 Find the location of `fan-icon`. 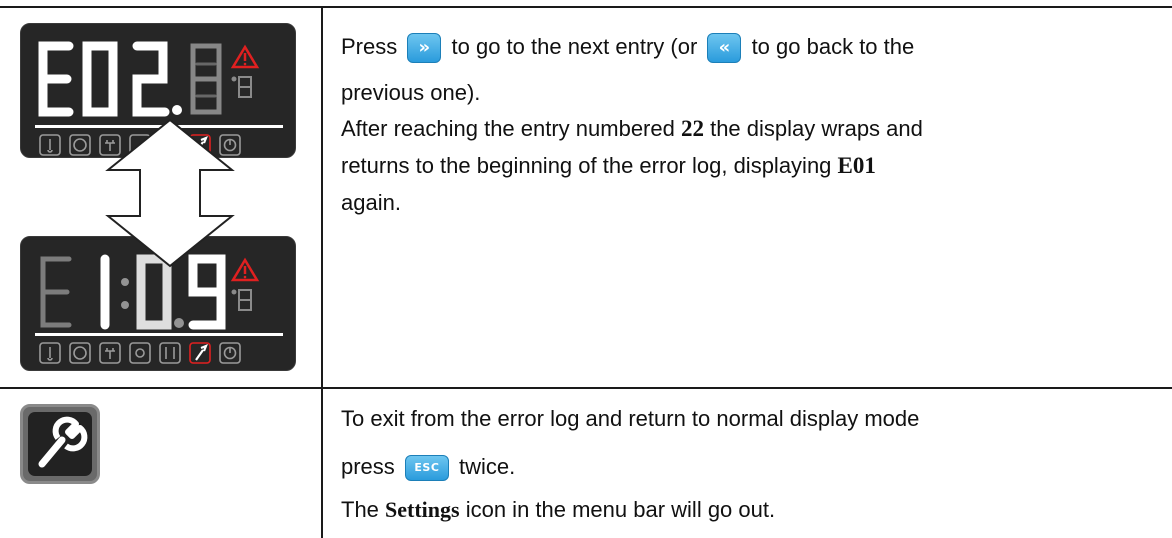

fan-icon is located at coordinates (170, 353).